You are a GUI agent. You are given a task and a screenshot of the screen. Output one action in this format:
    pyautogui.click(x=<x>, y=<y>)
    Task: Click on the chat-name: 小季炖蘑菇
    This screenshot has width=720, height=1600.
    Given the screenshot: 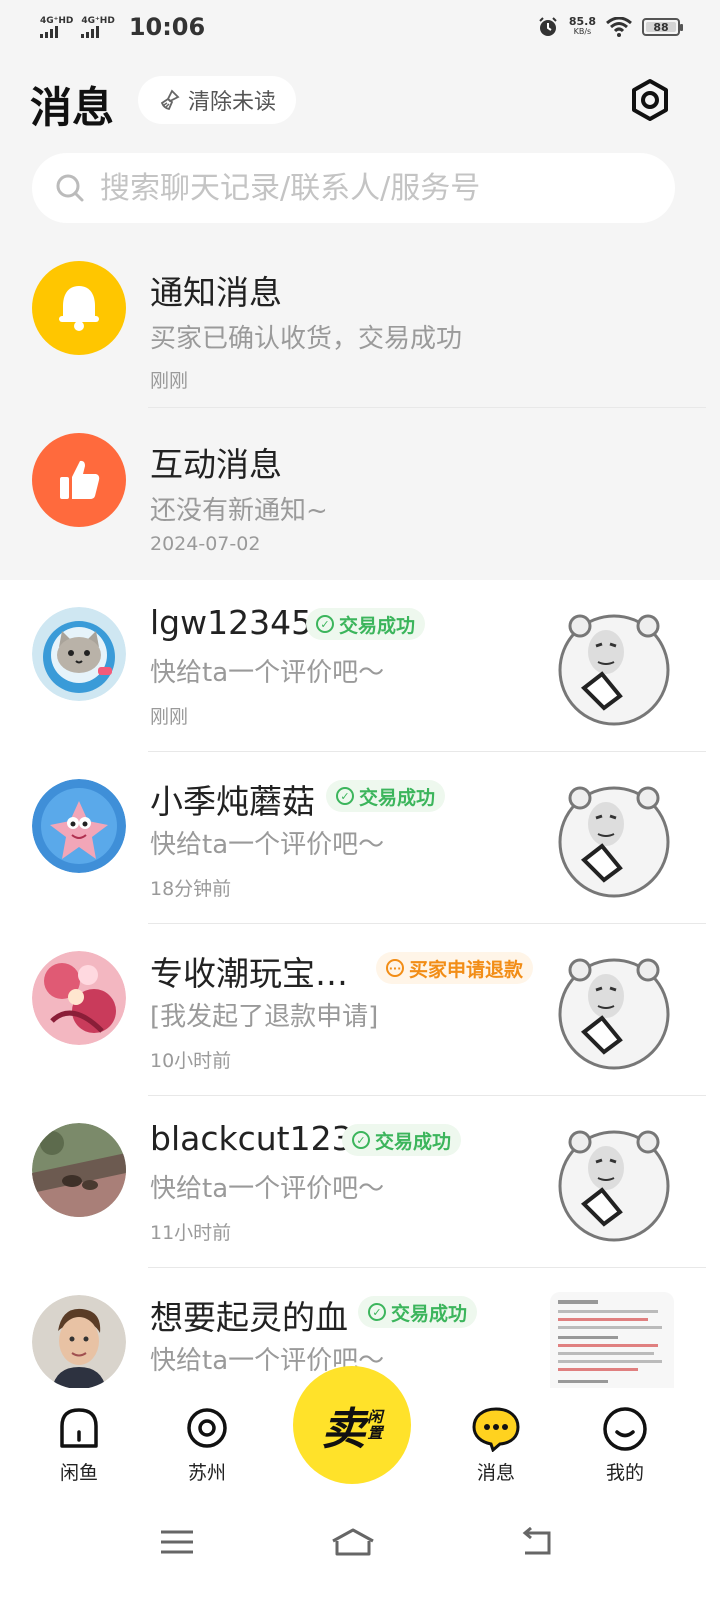 What is the action you would take?
    pyautogui.click(x=232, y=801)
    